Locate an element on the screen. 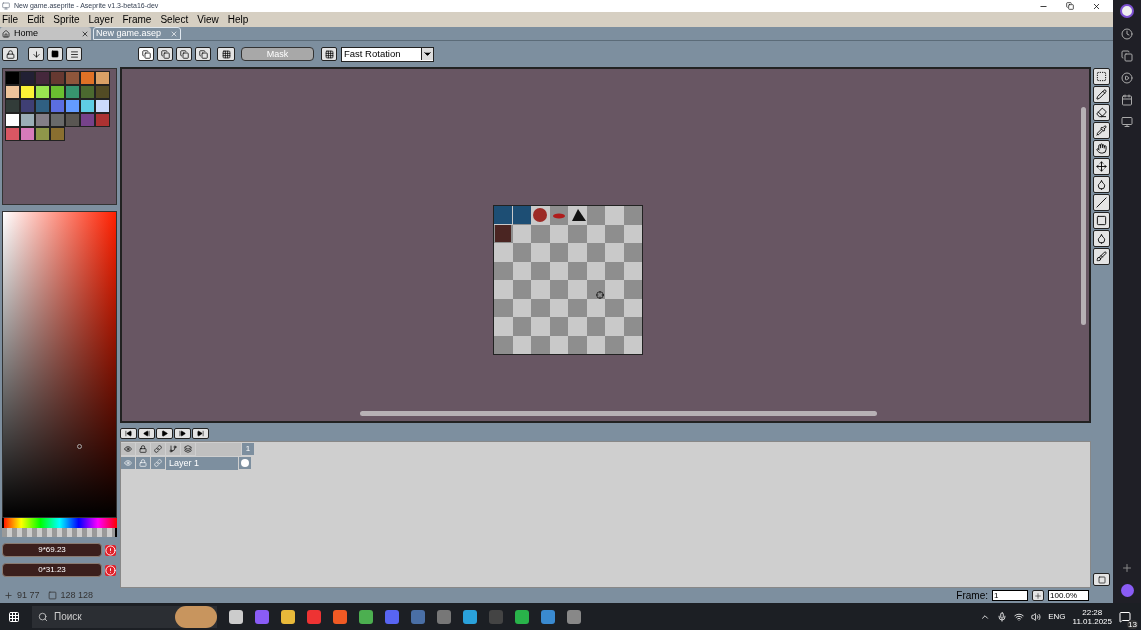 This screenshot has height=630, width=1141. notifications-icon is located at coordinates (1125, 616).